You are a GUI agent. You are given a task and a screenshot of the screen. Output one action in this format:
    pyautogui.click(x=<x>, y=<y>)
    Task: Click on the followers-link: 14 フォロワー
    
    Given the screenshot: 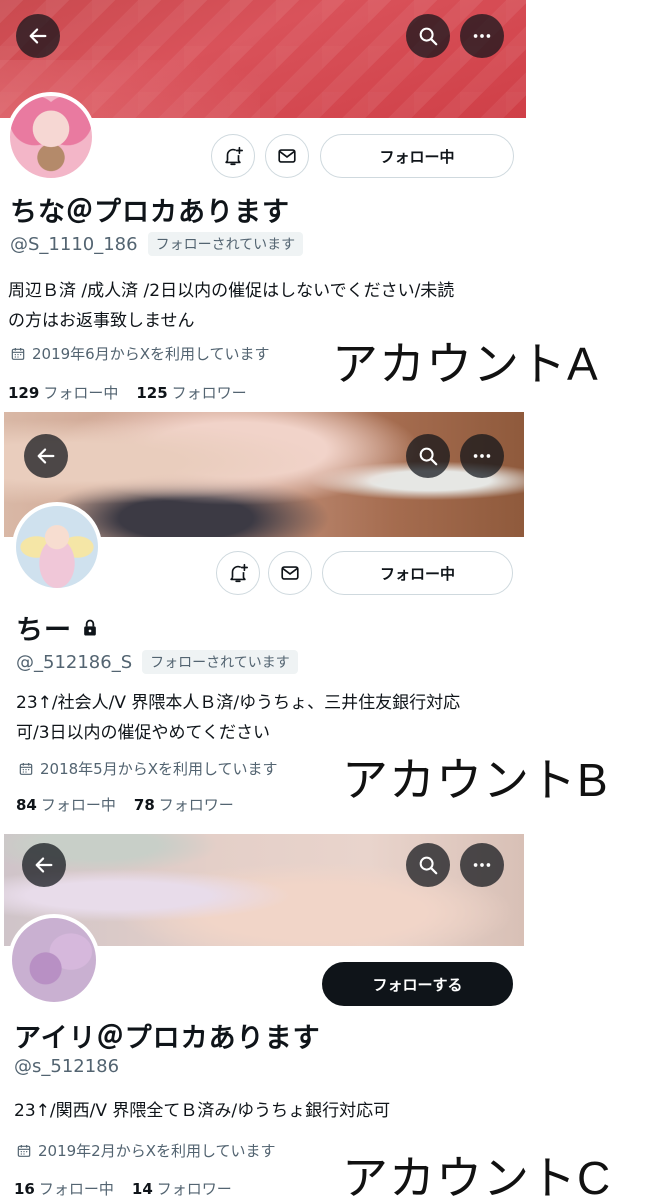 What is the action you would take?
    pyautogui.click(x=182, y=1188)
    